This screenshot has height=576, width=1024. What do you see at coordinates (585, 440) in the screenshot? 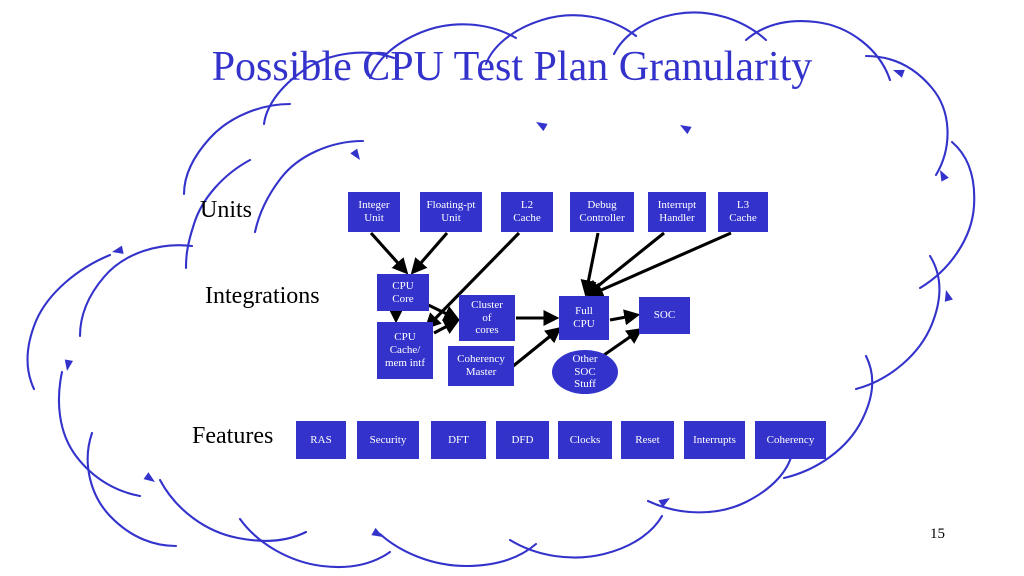
I see `node-clocks: Clocks` at bounding box center [585, 440].